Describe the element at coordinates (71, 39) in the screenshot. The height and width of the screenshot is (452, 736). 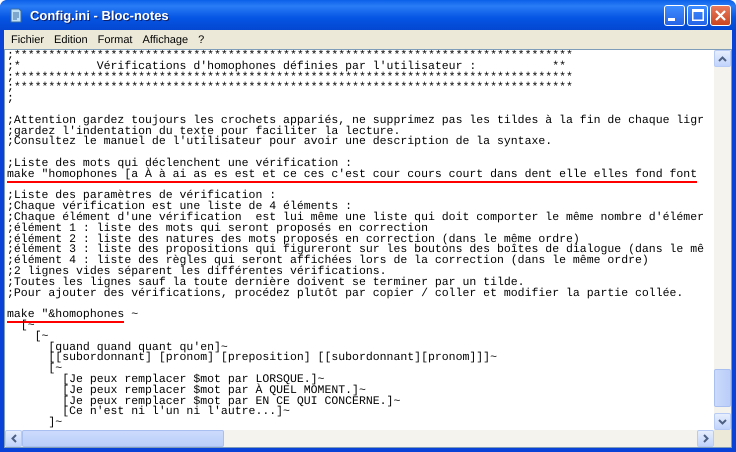
I see `menu-item: Edition` at that location.